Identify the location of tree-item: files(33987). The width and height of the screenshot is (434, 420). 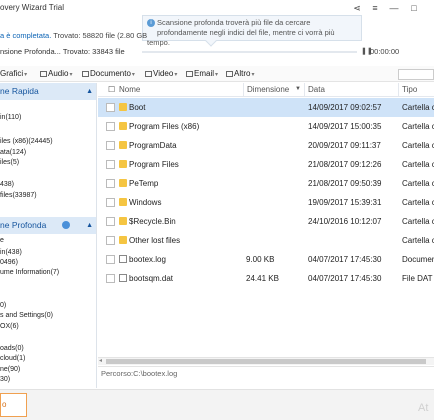
(18, 195).